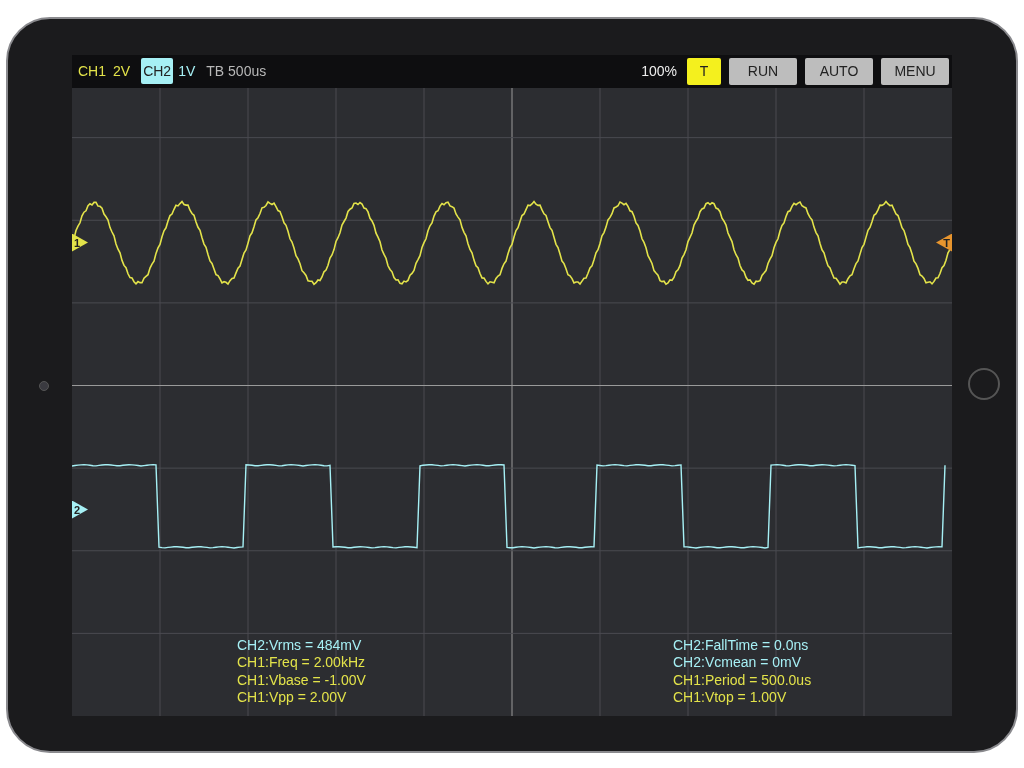 This screenshot has height=768, width=1024. Describe the element at coordinates (763, 71) in the screenshot. I see `toolbar-button: RUN` at that location.